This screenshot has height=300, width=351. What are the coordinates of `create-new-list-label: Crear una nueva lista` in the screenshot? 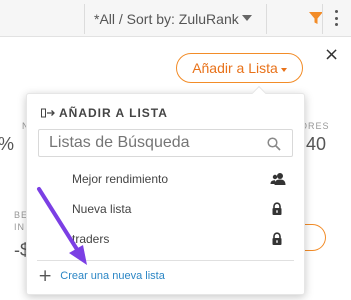 It's located at (112, 276).